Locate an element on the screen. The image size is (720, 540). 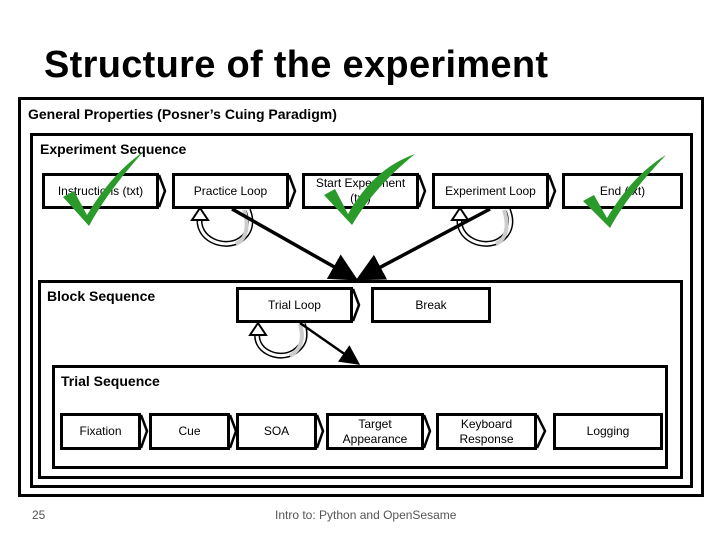
trial-sequence-label: Trial Sequence is located at coordinates (110, 381).